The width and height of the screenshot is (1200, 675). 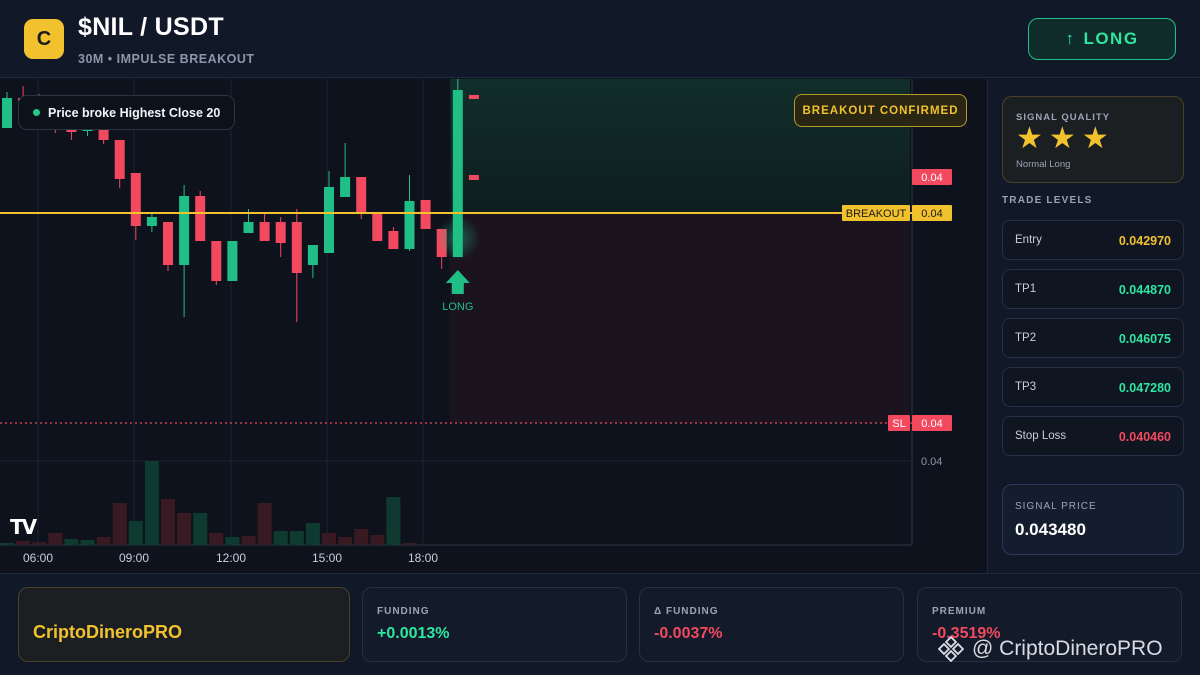 What do you see at coordinates (1144, 388) in the screenshot?
I see `level-value: 0.047280` at bounding box center [1144, 388].